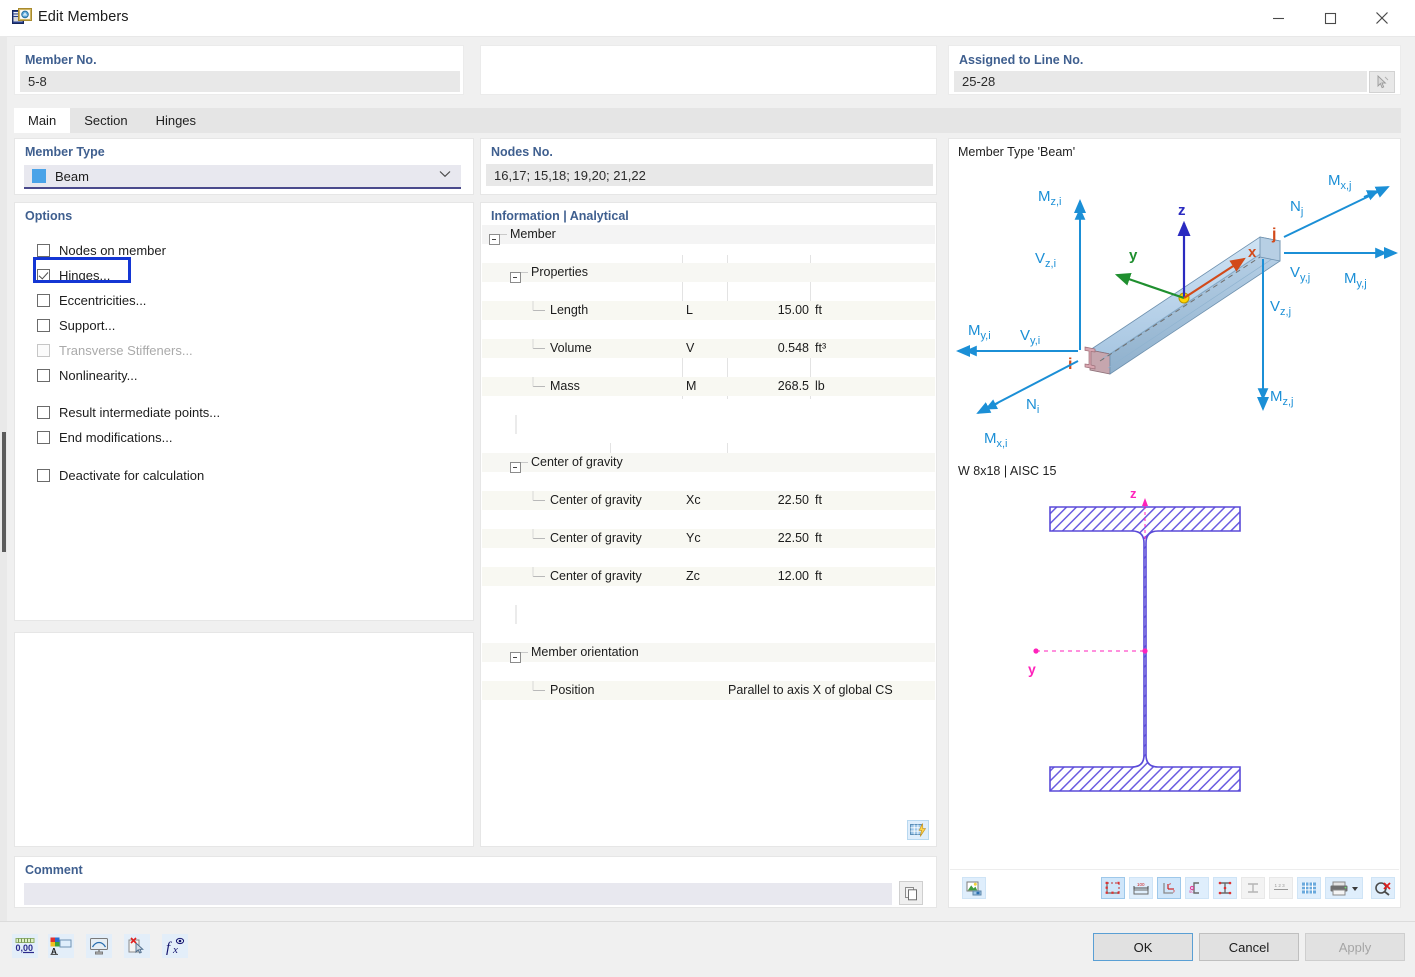 The image size is (1415, 977). What do you see at coordinates (793, 576) in the screenshot?
I see `tree-value: 12.00` at bounding box center [793, 576].